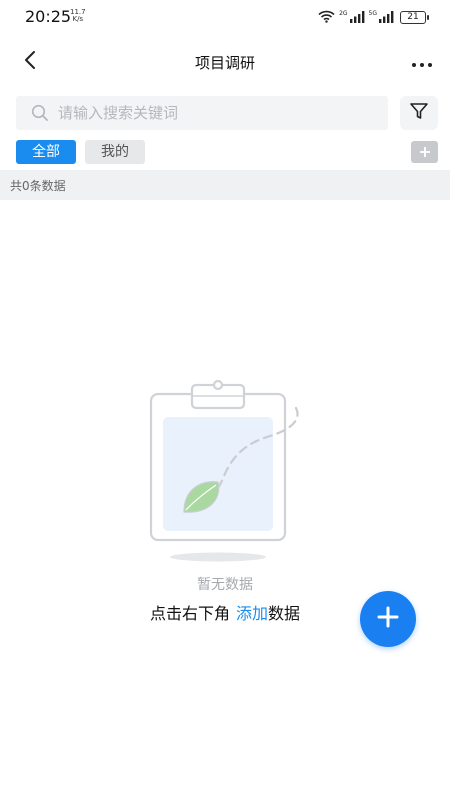  What do you see at coordinates (372, 13) in the screenshot?
I see `sim2-label: 5G` at bounding box center [372, 13].